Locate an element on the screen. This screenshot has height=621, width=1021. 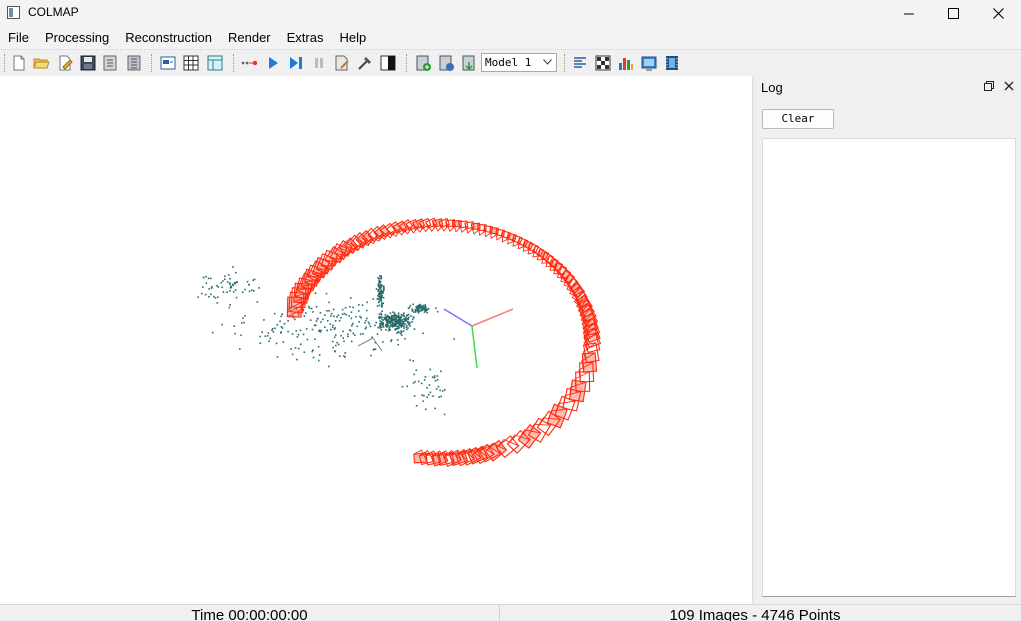
edit-project-icon is located at coordinates (66, 63).